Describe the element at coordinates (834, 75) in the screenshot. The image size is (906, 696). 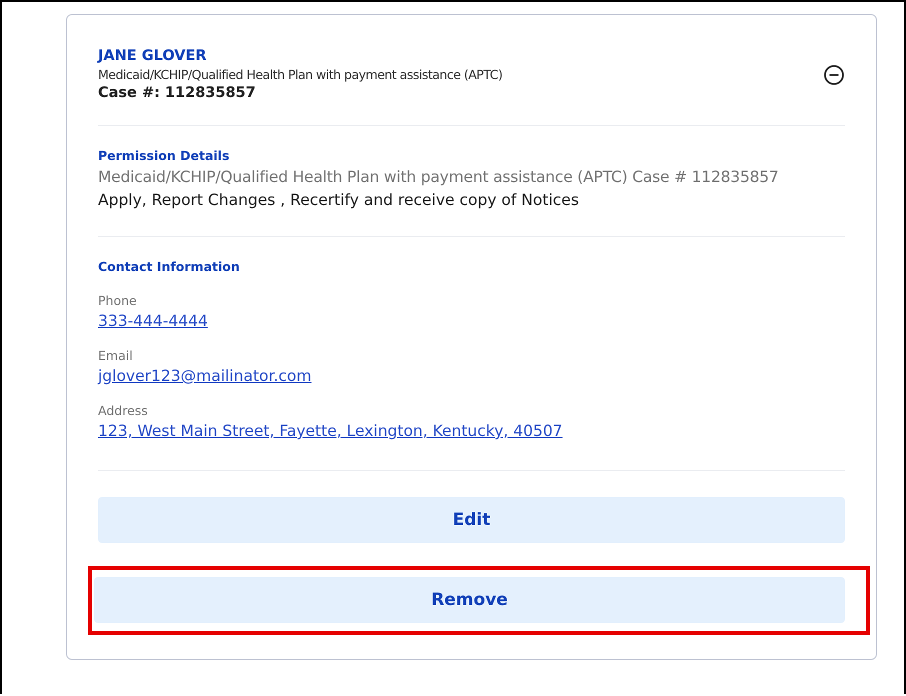
I see `collapse-icon` at that location.